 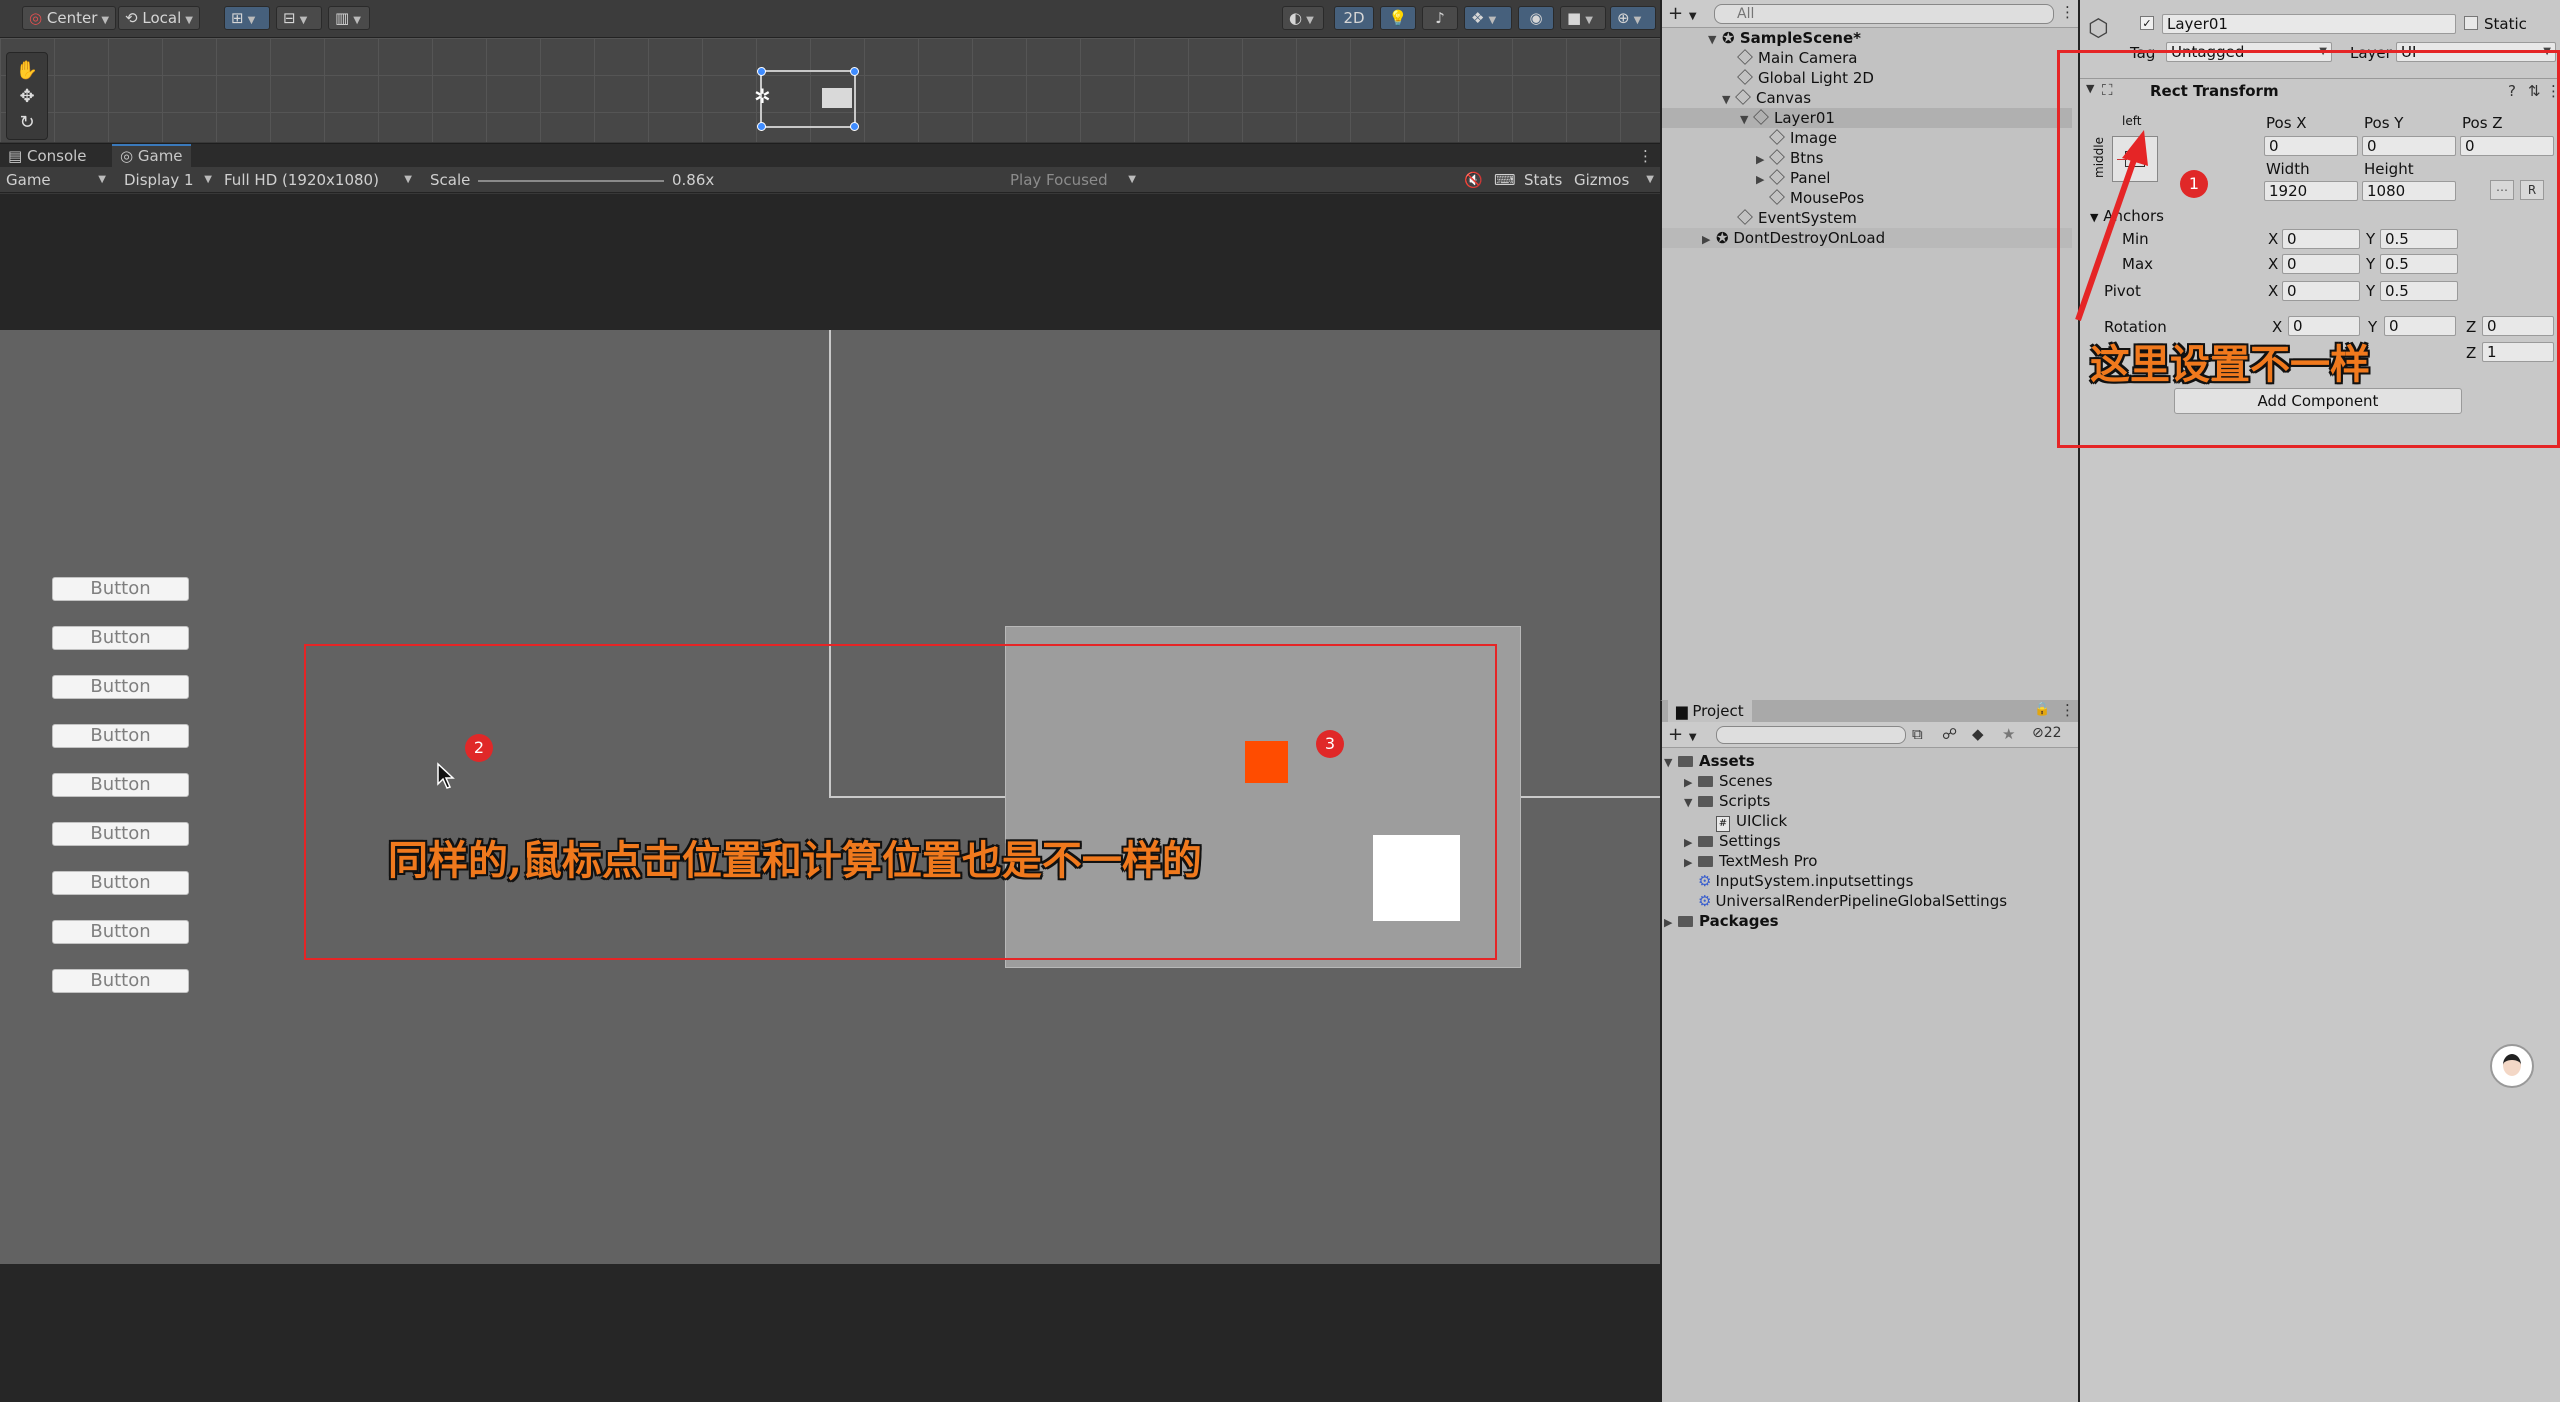 What do you see at coordinates (1728, 781) in the screenshot?
I see `project-item: ▶ Scenes` at bounding box center [1728, 781].